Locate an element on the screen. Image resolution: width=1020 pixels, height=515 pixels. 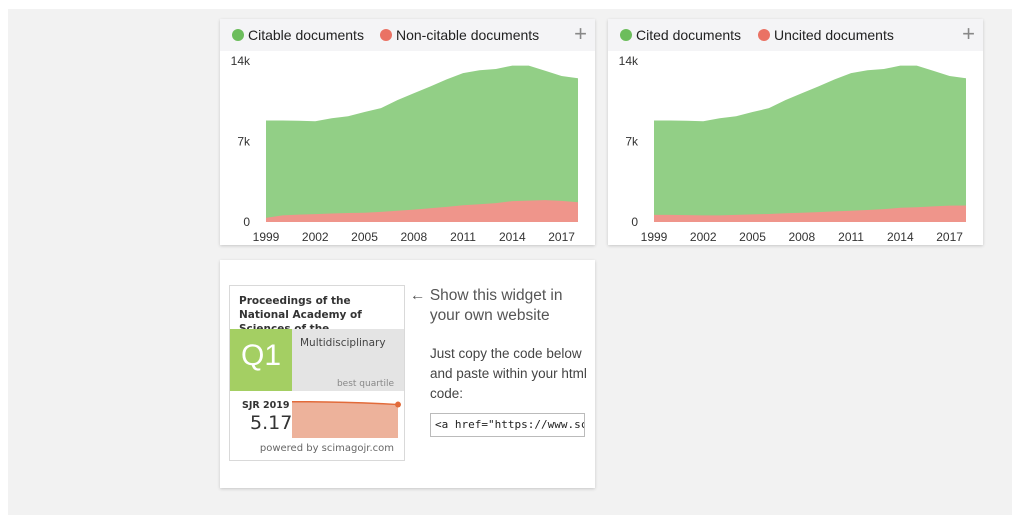
sparkline-area is located at coordinates (345, 419).